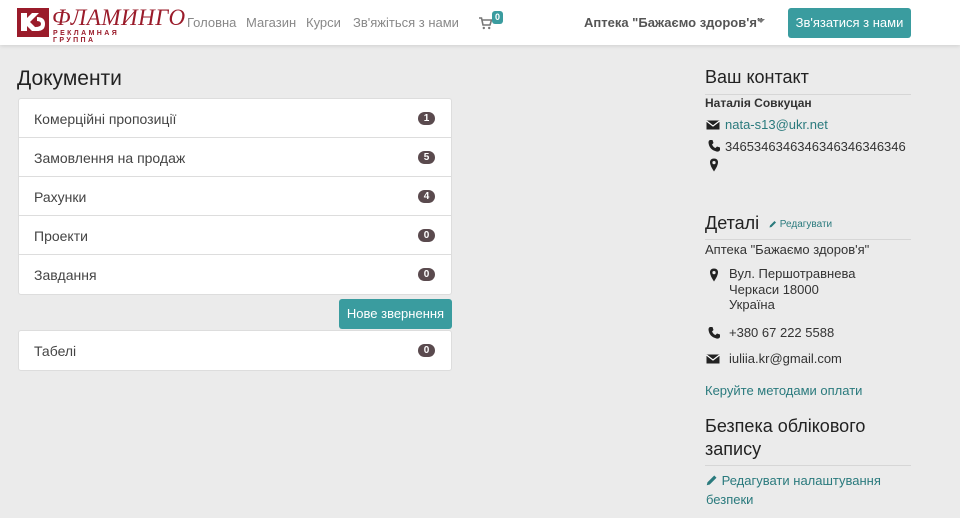 This screenshot has width=960, height=518. I want to click on list-item-label: Проекти, so click(61, 236).